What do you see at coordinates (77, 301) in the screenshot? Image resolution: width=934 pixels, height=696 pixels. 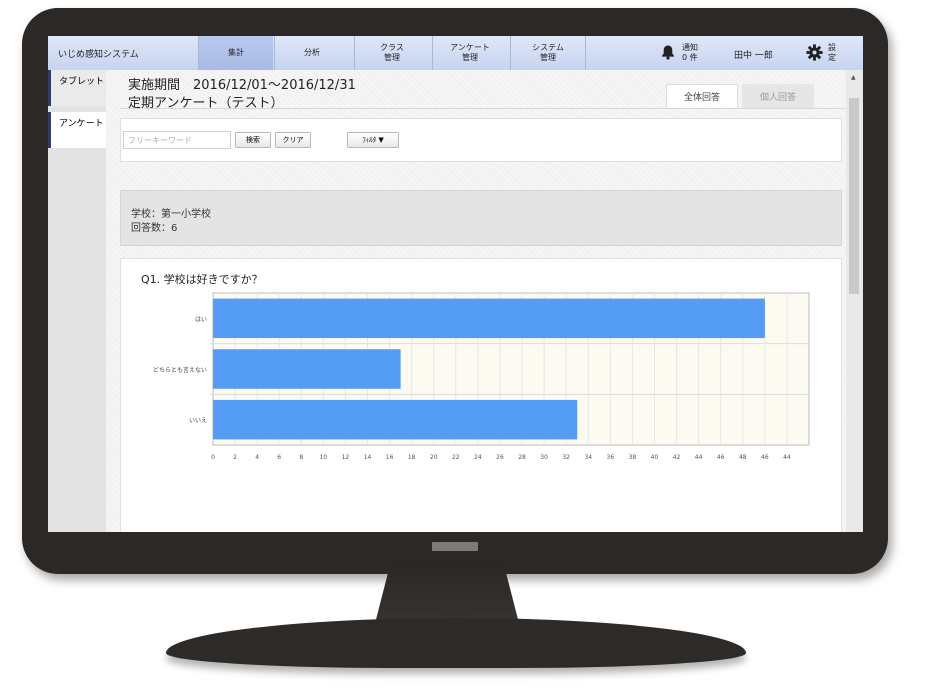 I see `sidebar: タブレット アンケート` at bounding box center [77, 301].